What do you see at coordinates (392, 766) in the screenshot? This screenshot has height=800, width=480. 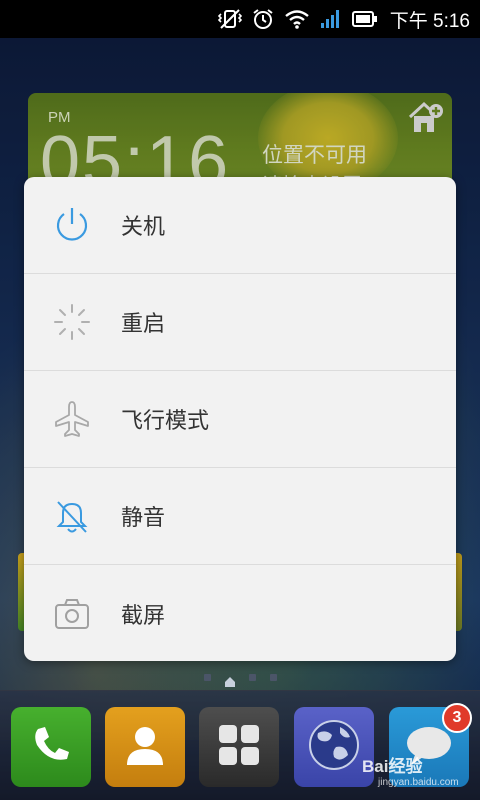 I see `watermark-logo: Bai经验` at bounding box center [392, 766].